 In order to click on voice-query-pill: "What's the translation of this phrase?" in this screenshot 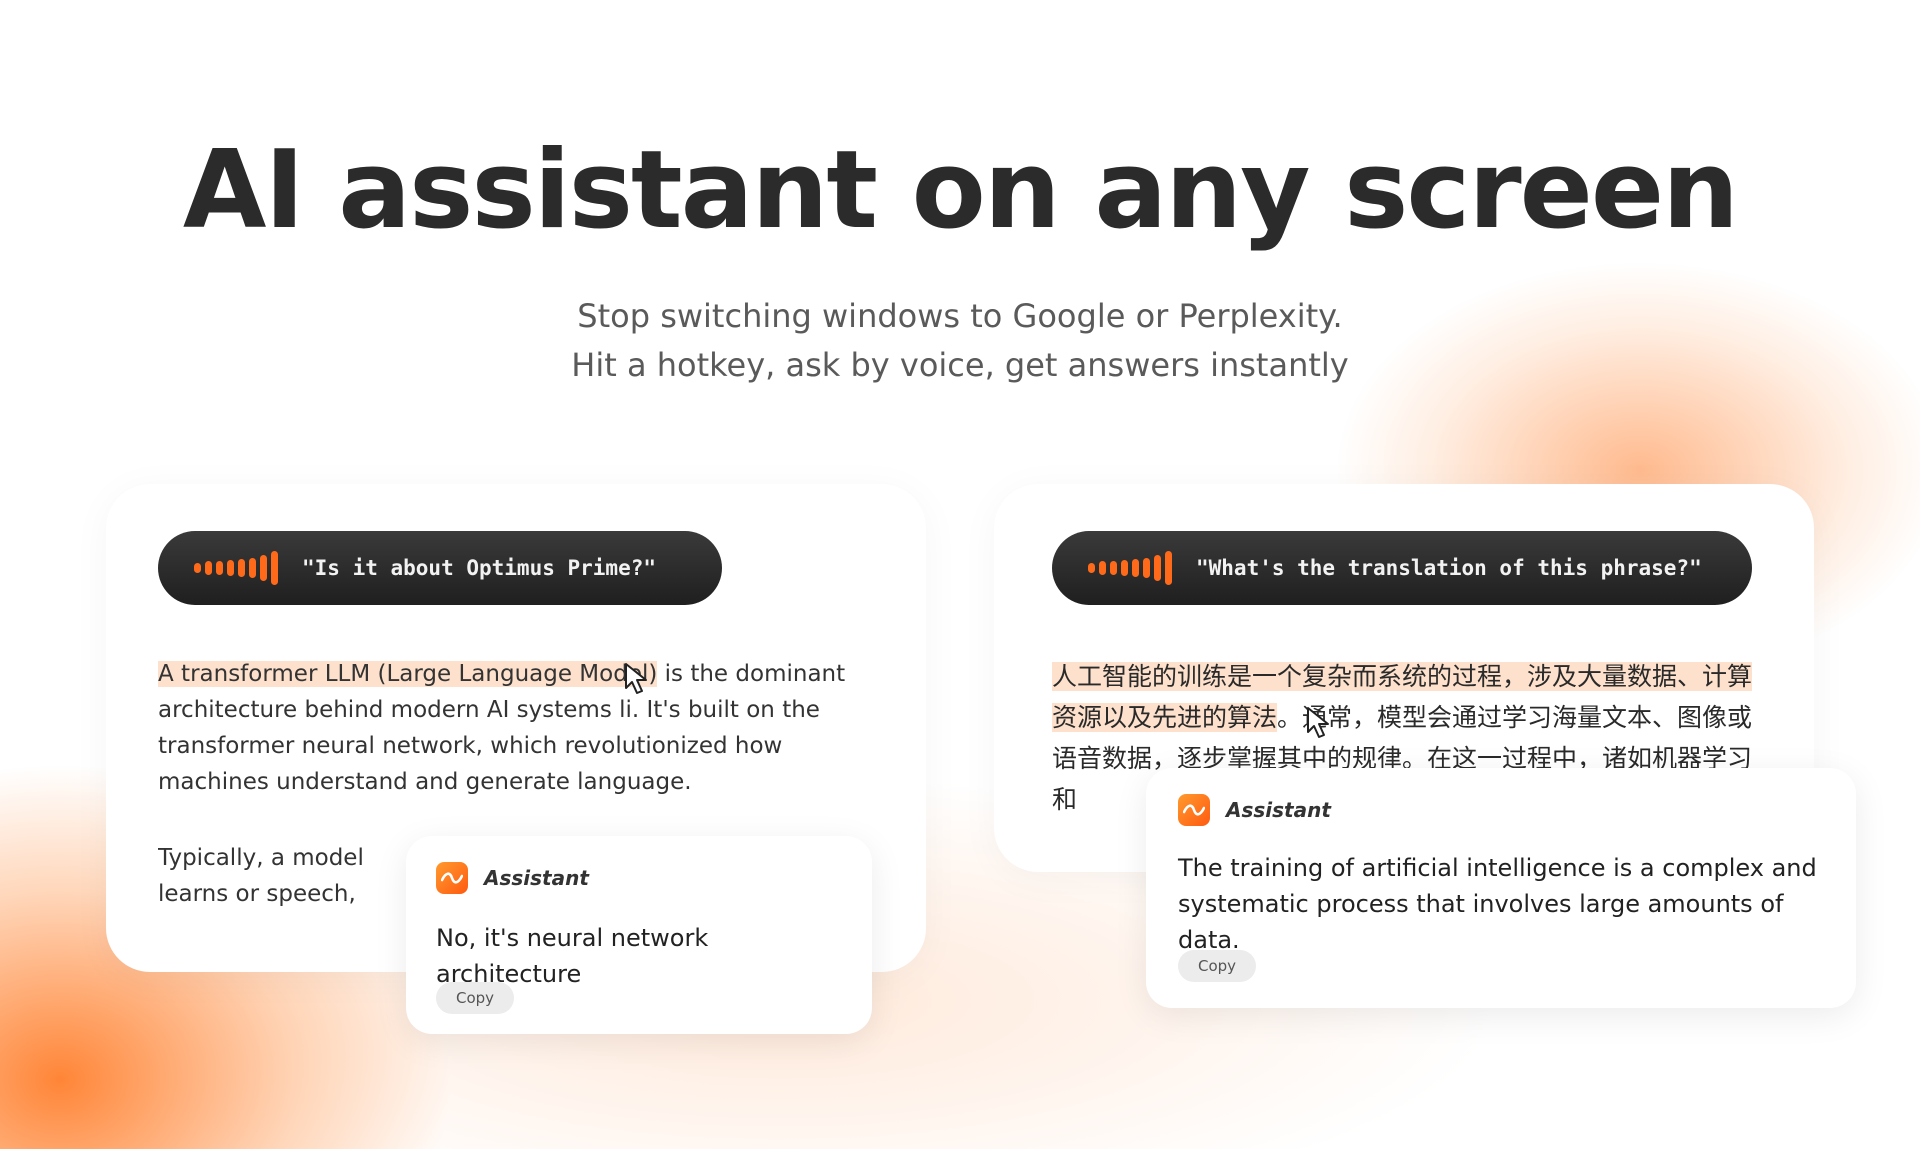, I will do `click(1402, 568)`.